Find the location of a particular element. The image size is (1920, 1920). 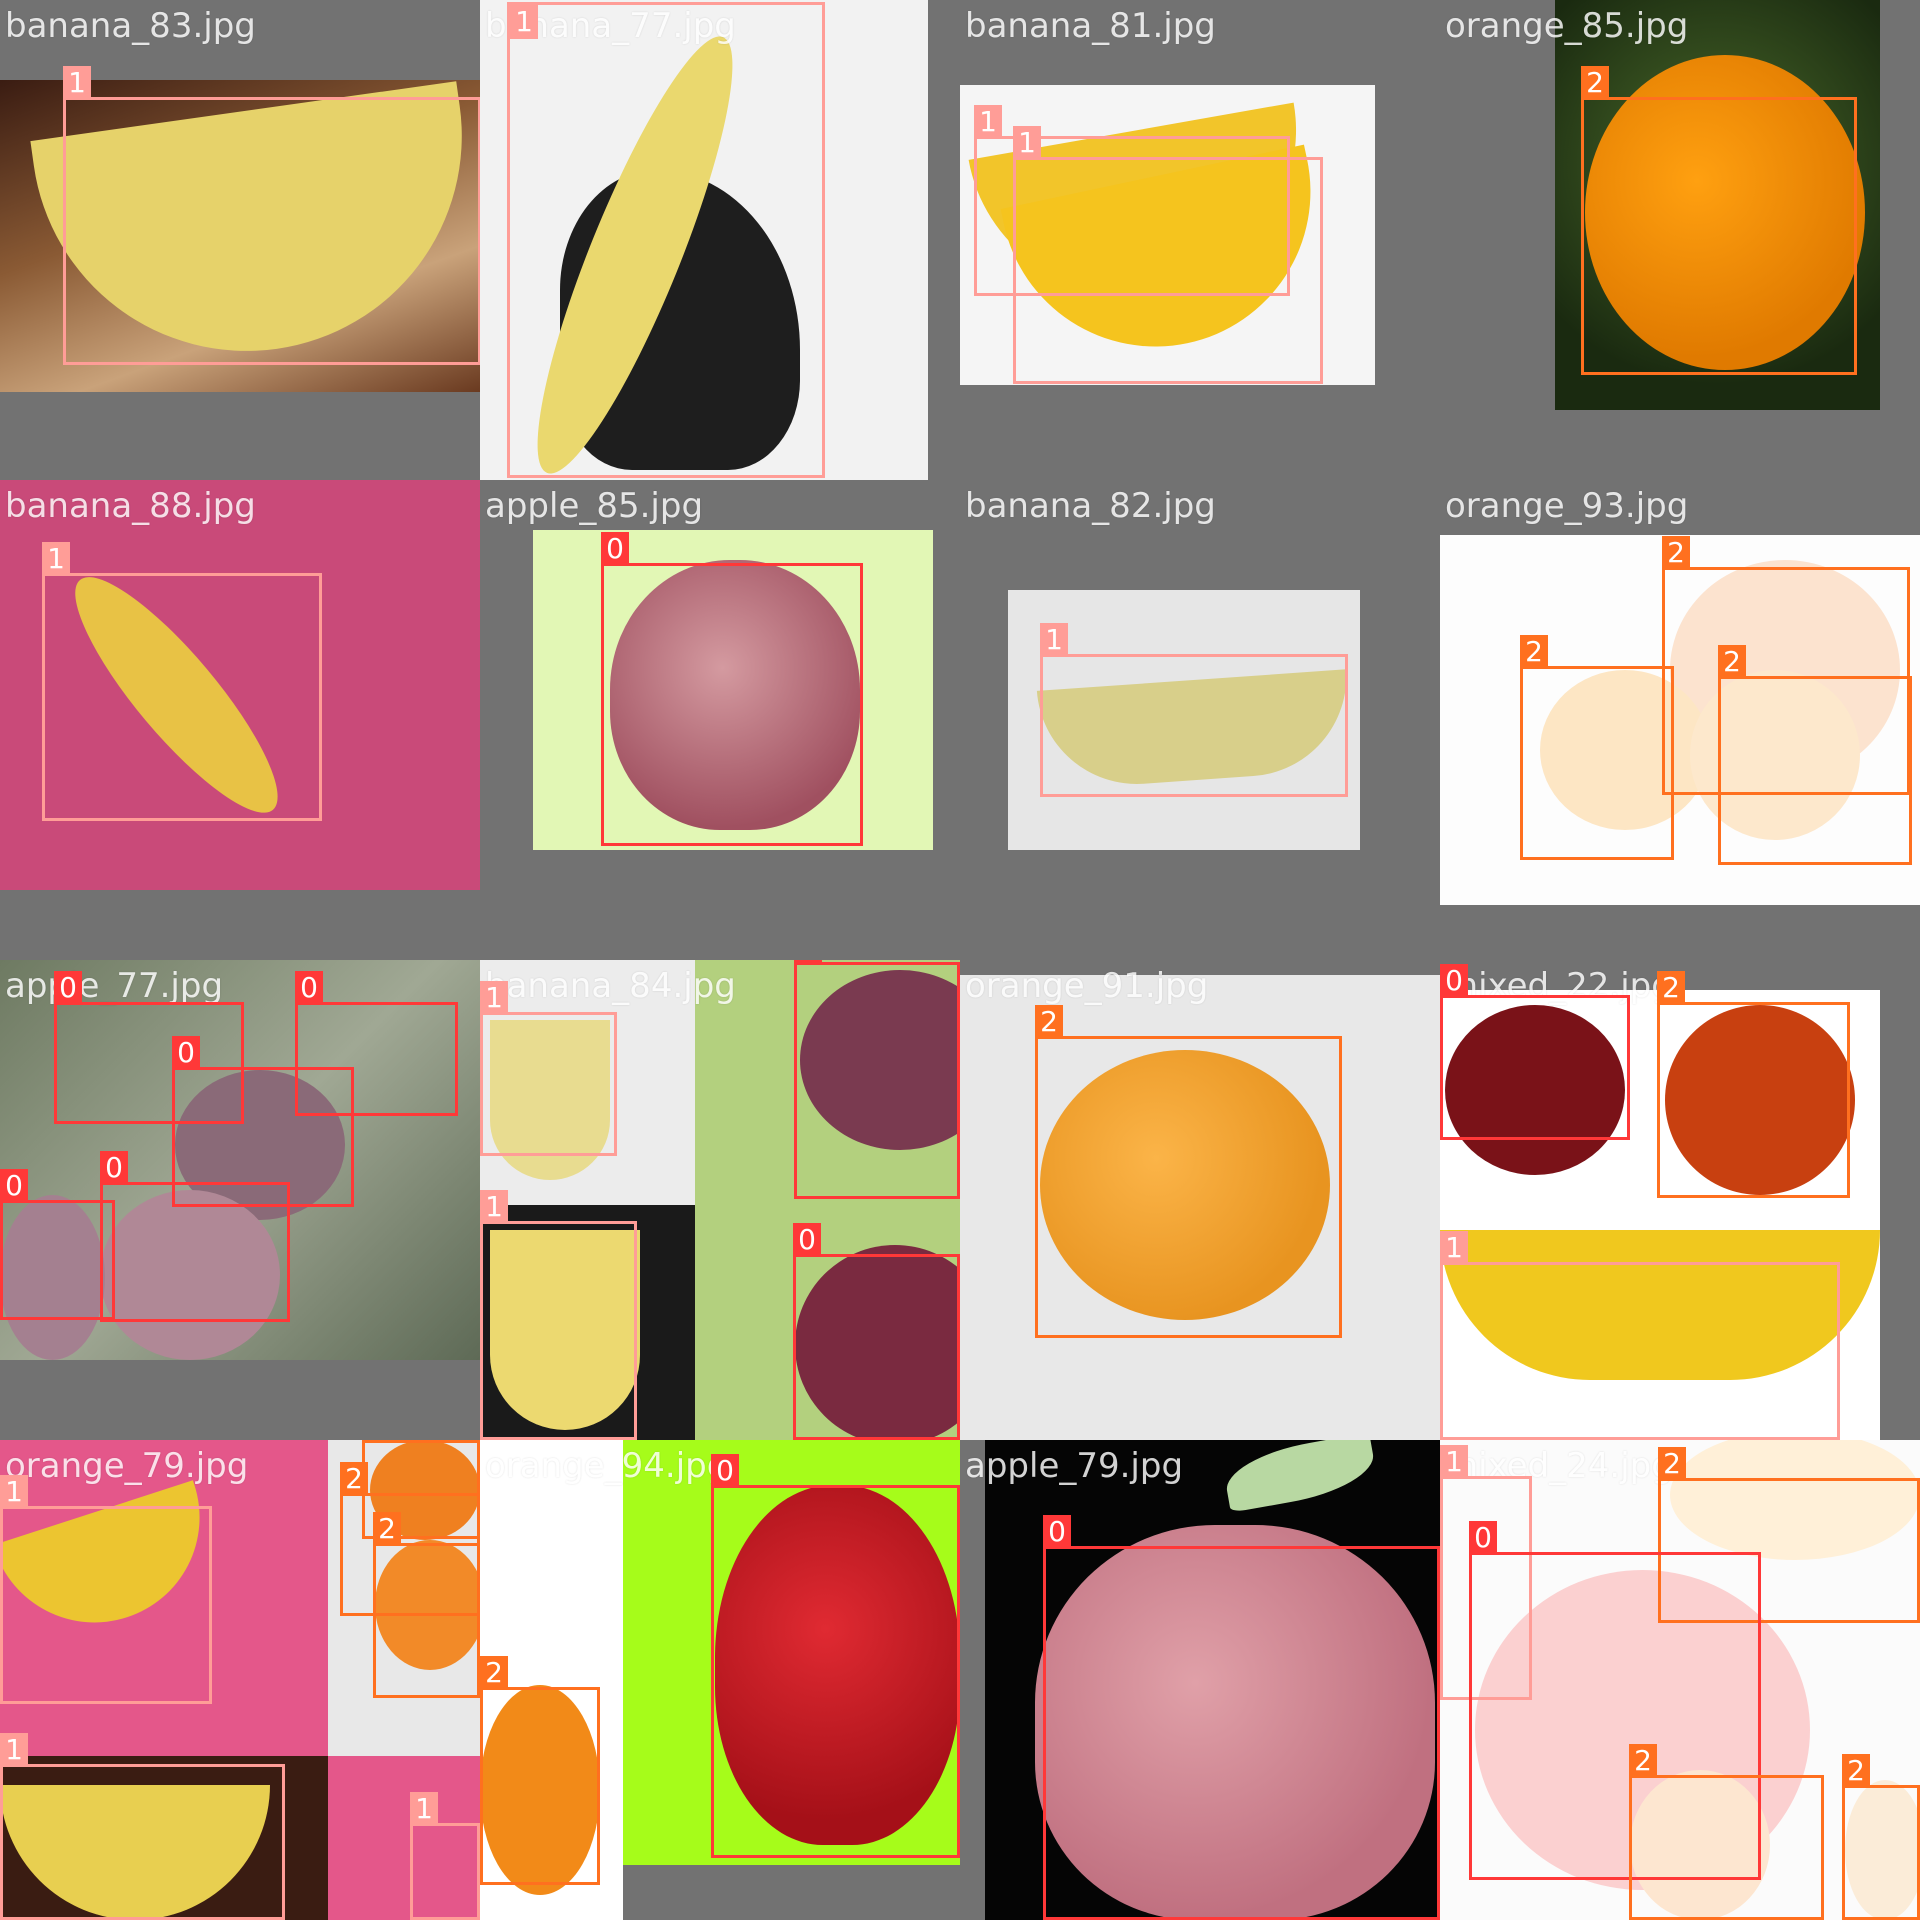

tile-caption: orange_94.jpg is located at coordinates (607, 1466).